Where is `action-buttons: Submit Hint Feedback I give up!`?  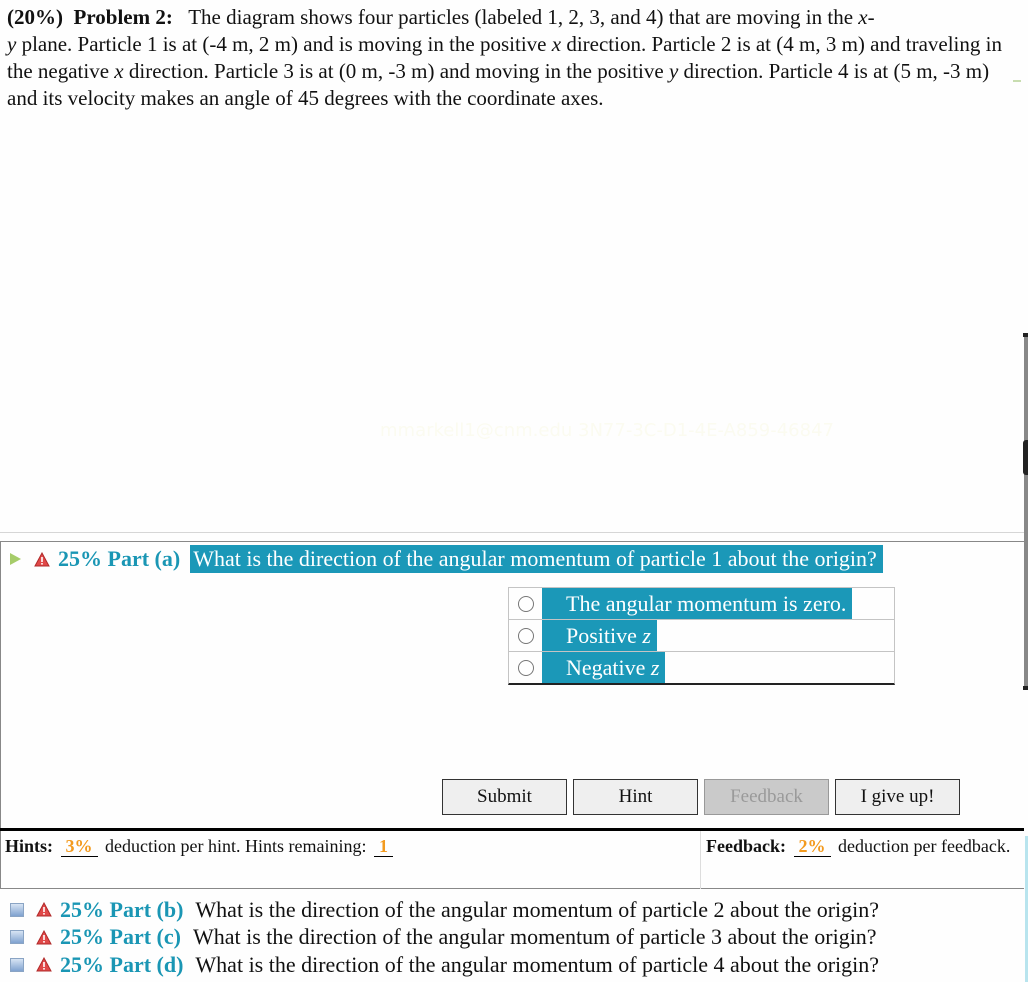
action-buttons: Submit Hint Feedback I give up! is located at coordinates (702, 797).